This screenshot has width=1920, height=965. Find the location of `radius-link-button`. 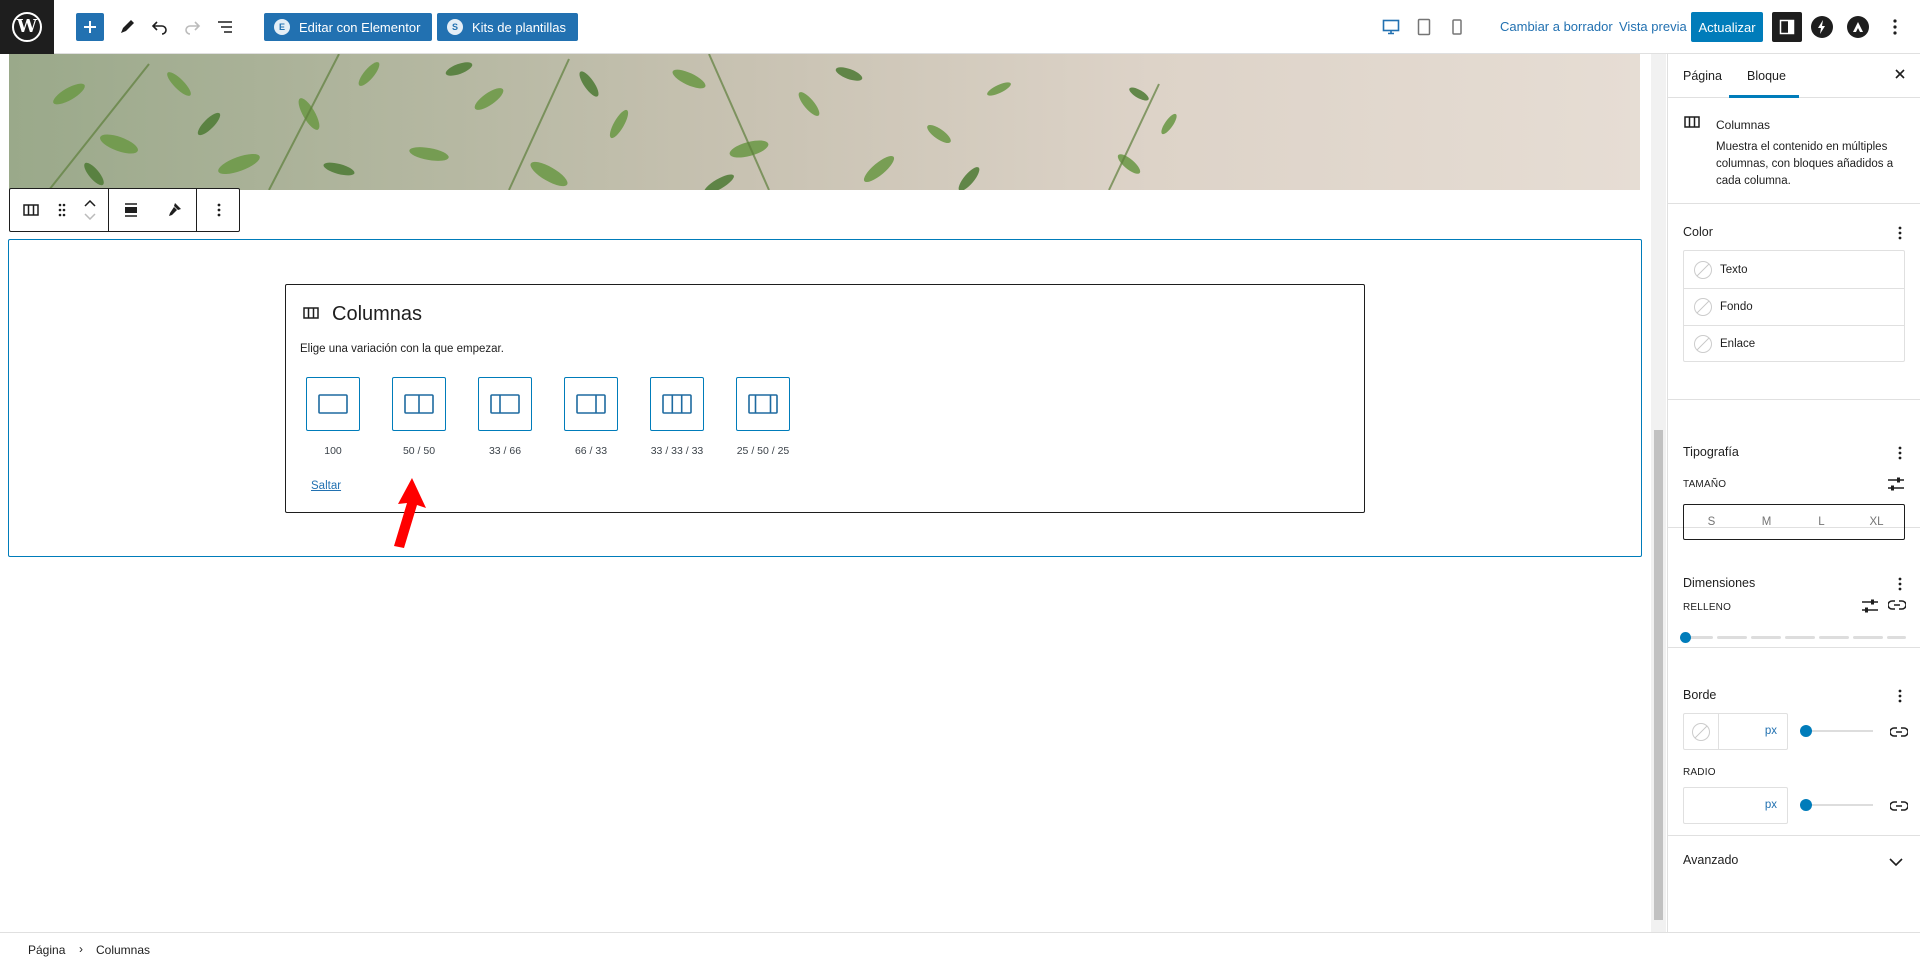

radius-link-button is located at coordinates (1899, 808).